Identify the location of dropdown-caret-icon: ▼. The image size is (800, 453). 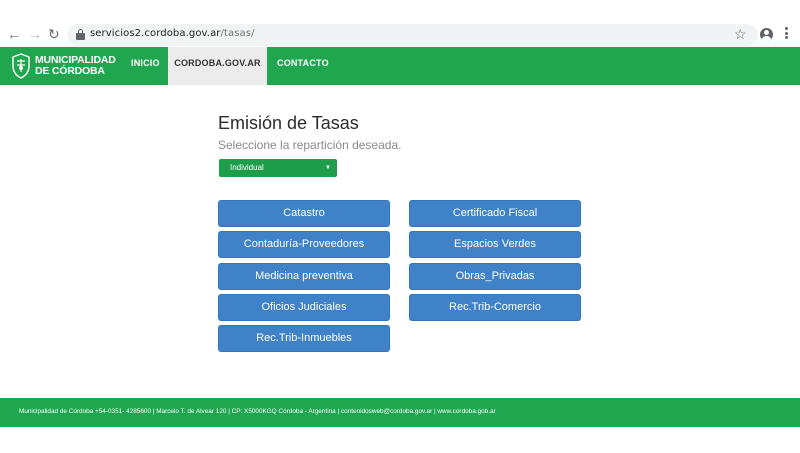
(328, 168).